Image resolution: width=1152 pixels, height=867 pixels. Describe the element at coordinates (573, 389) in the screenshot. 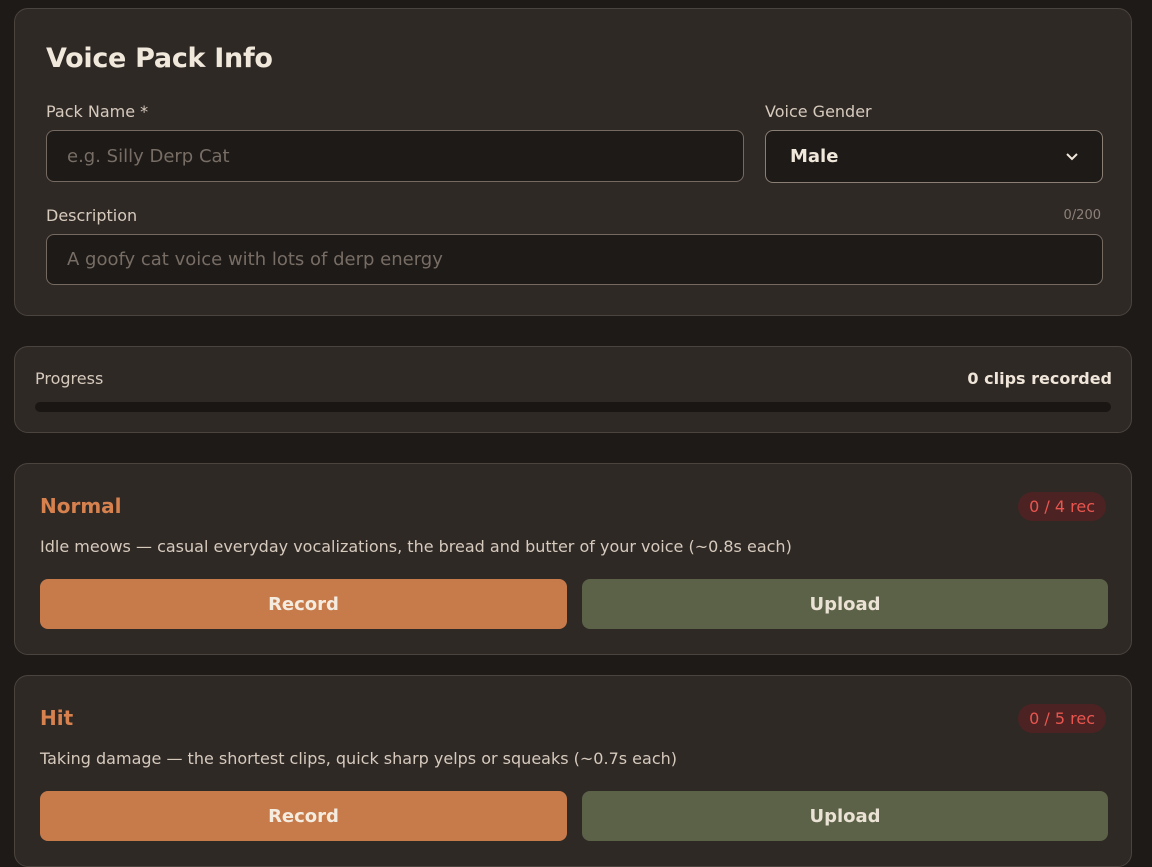

I see `progress-card: Progress 0 clips recorded` at that location.